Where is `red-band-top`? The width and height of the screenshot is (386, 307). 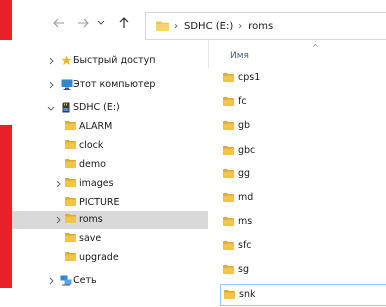
red-band-top is located at coordinates (6, 20).